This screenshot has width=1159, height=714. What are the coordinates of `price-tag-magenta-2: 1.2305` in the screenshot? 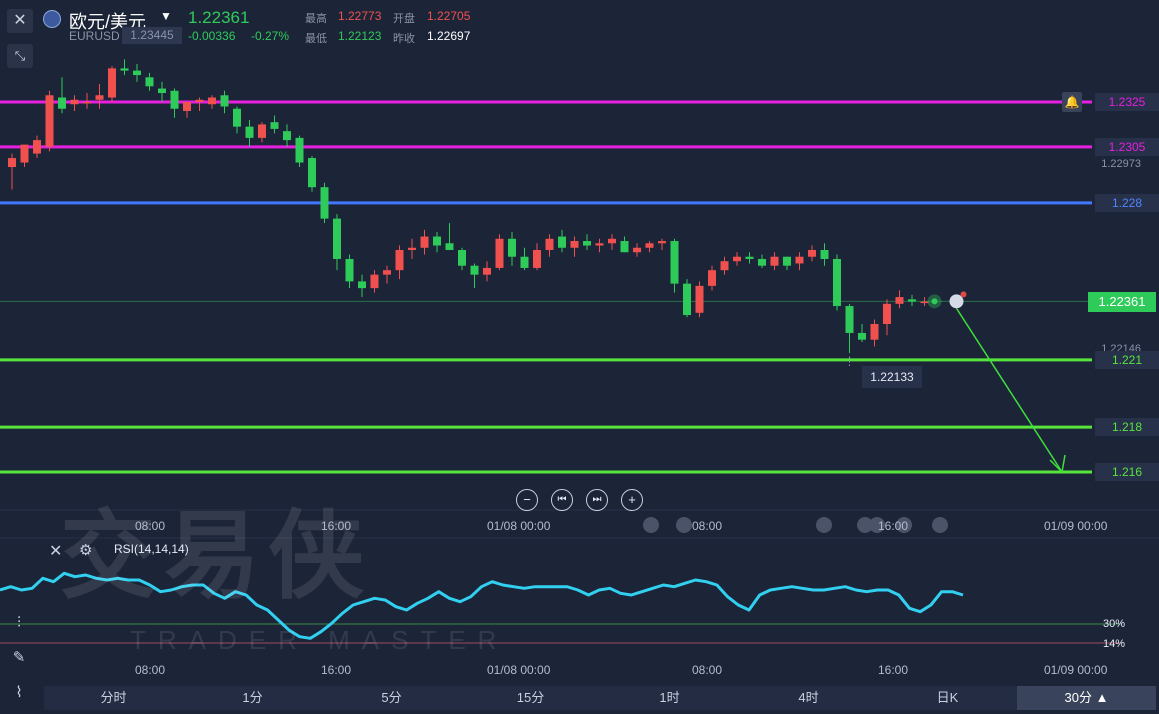 It's located at (1127, 147).